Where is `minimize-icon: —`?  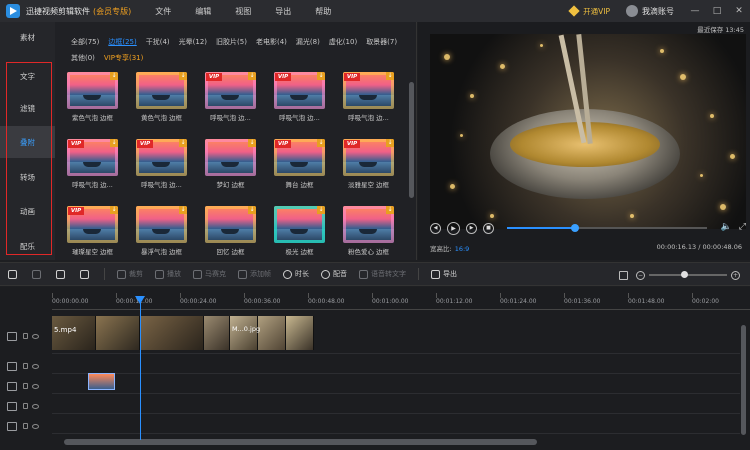 minimize-icon: — is located at coordinates (695, 11).